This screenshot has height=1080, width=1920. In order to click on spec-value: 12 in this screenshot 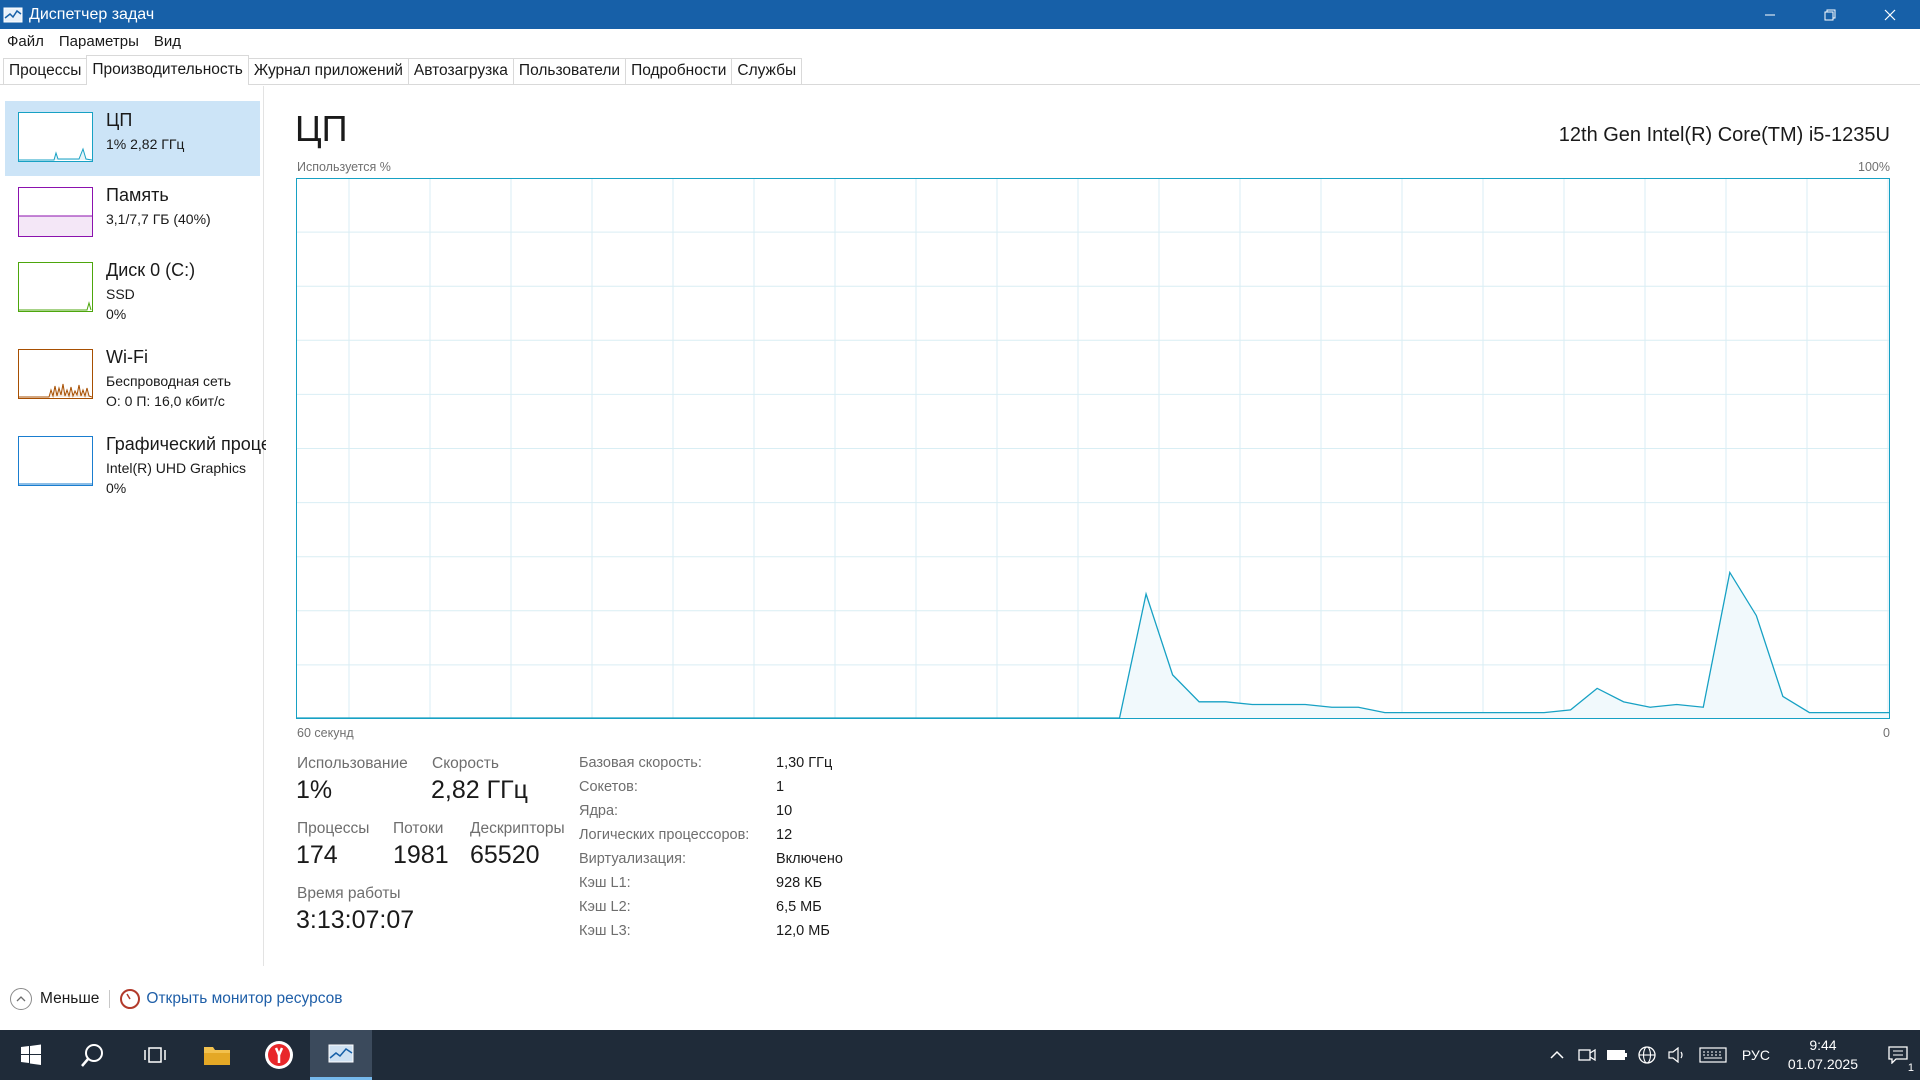, I will do `click(784, 835)`.